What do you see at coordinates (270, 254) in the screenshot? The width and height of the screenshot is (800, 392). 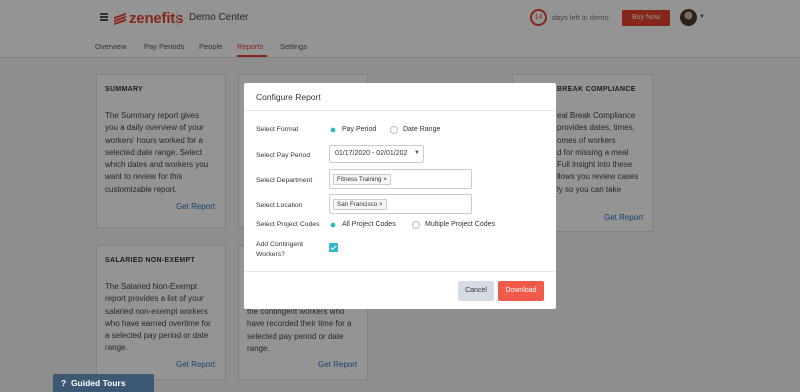 I see `contingent-label-line2: Workers?` at bounding box center [270, 254].